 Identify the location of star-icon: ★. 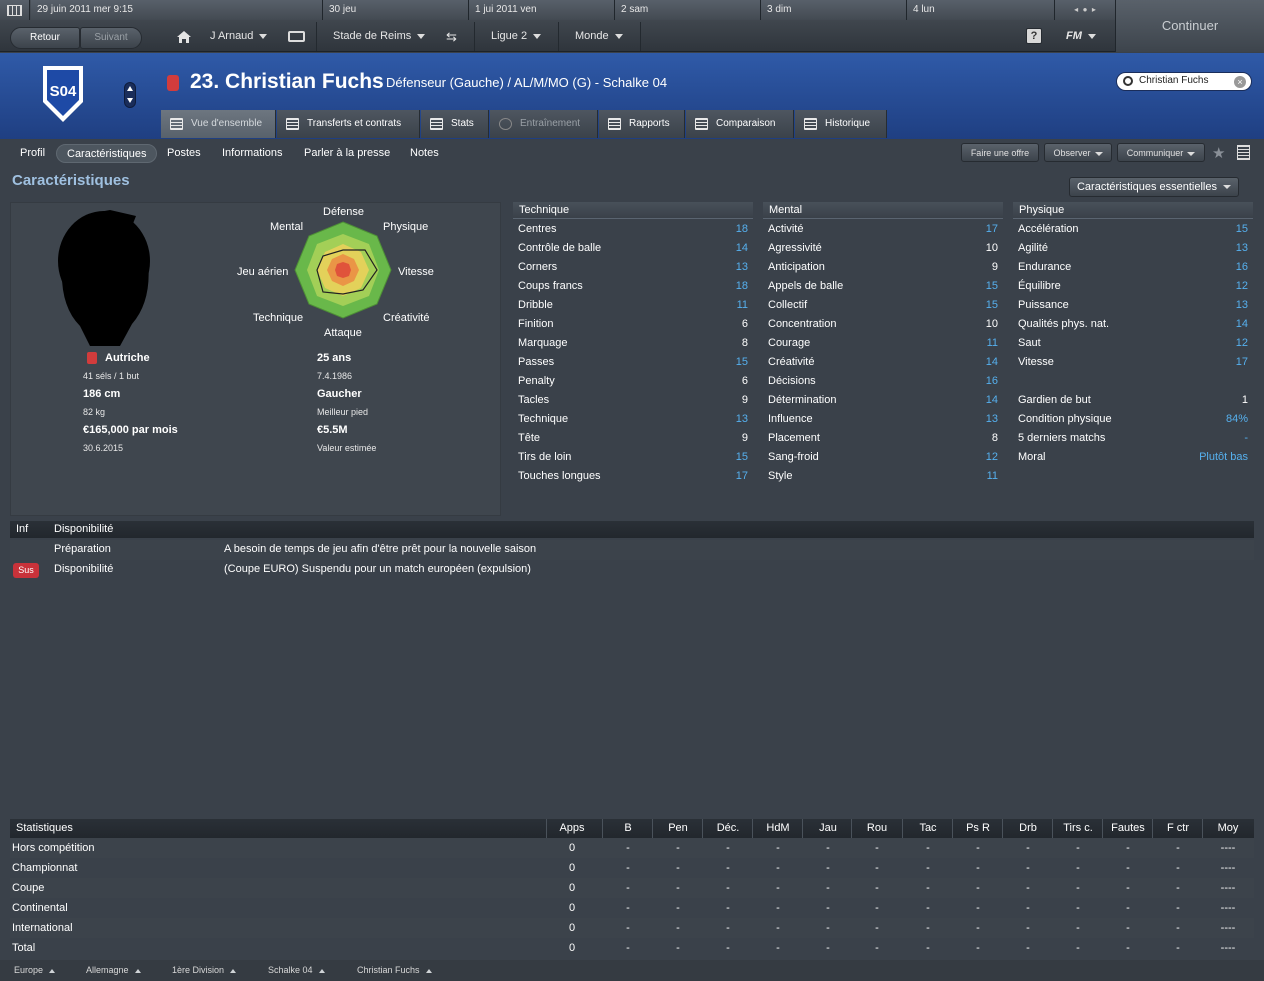
(1218, 153).